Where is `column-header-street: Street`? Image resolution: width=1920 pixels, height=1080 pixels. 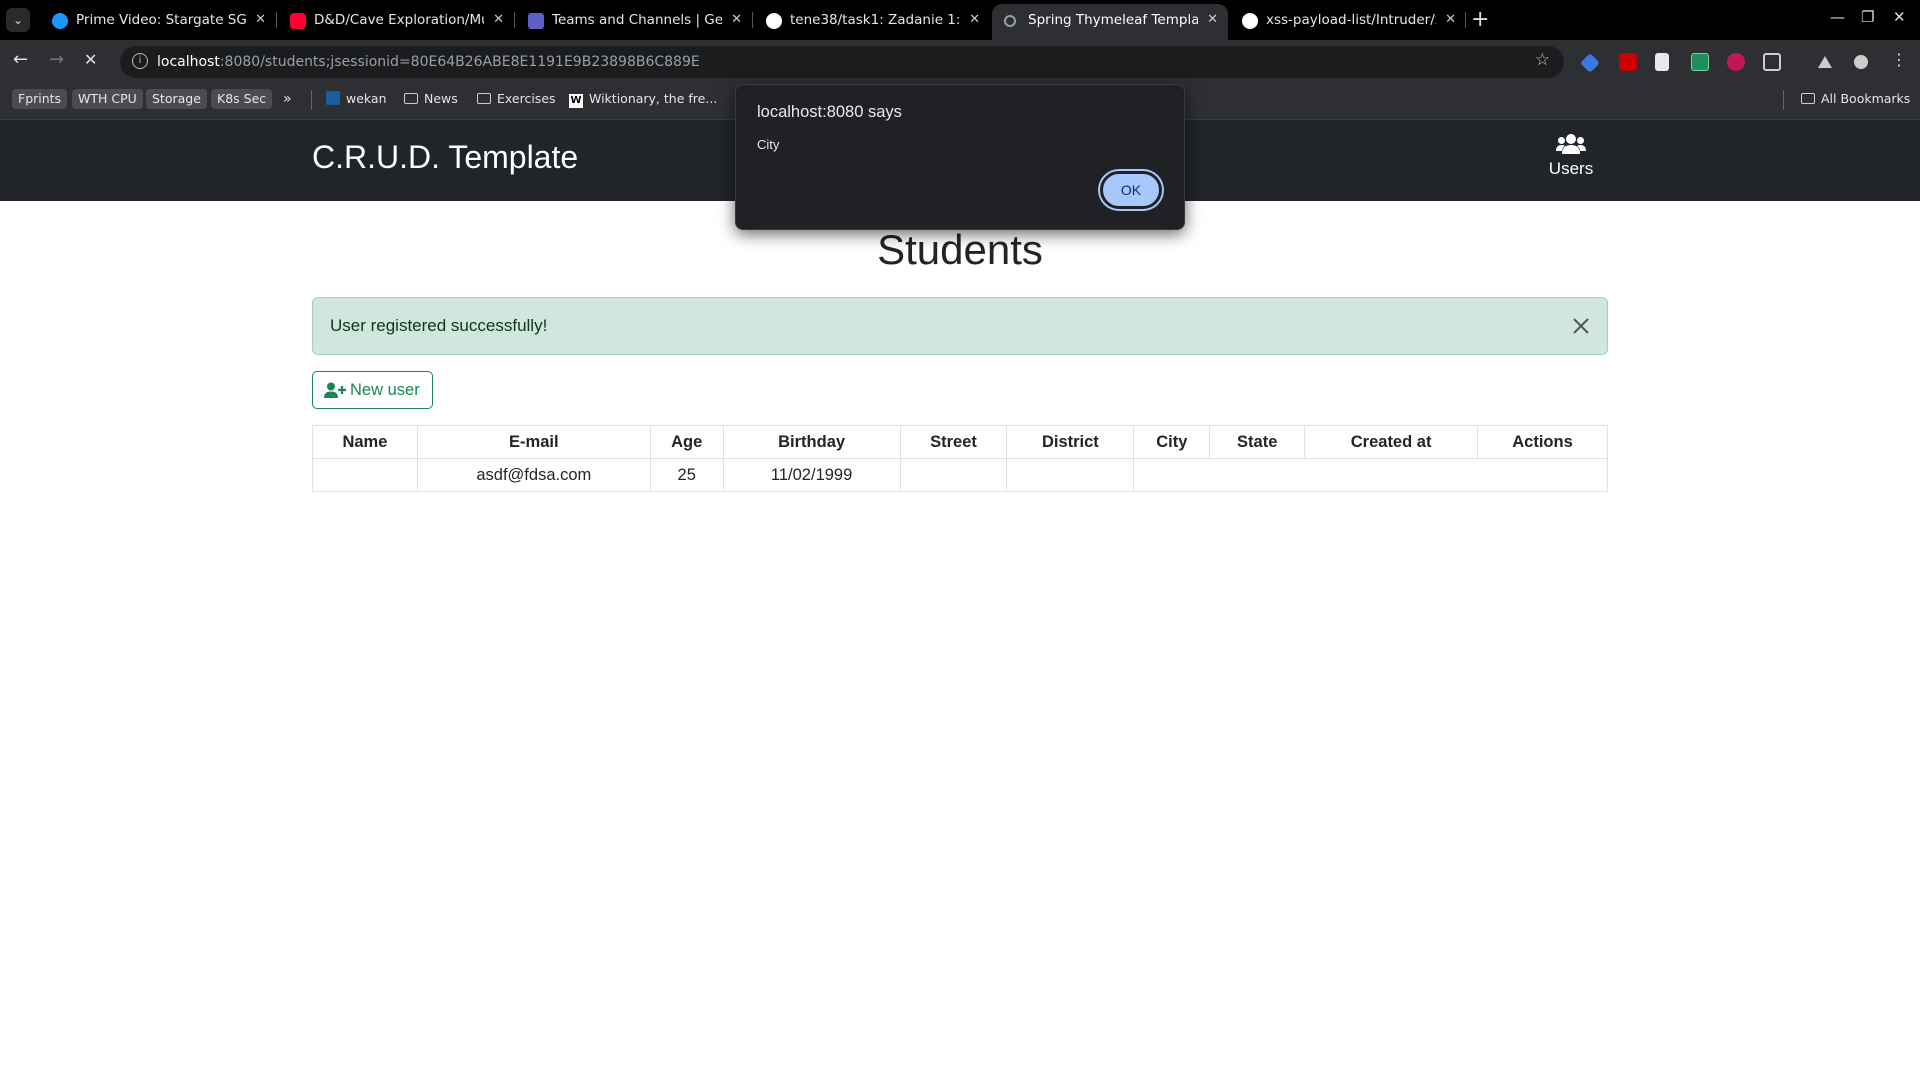
column-header-street: Street is located at coordinates (953, 442).